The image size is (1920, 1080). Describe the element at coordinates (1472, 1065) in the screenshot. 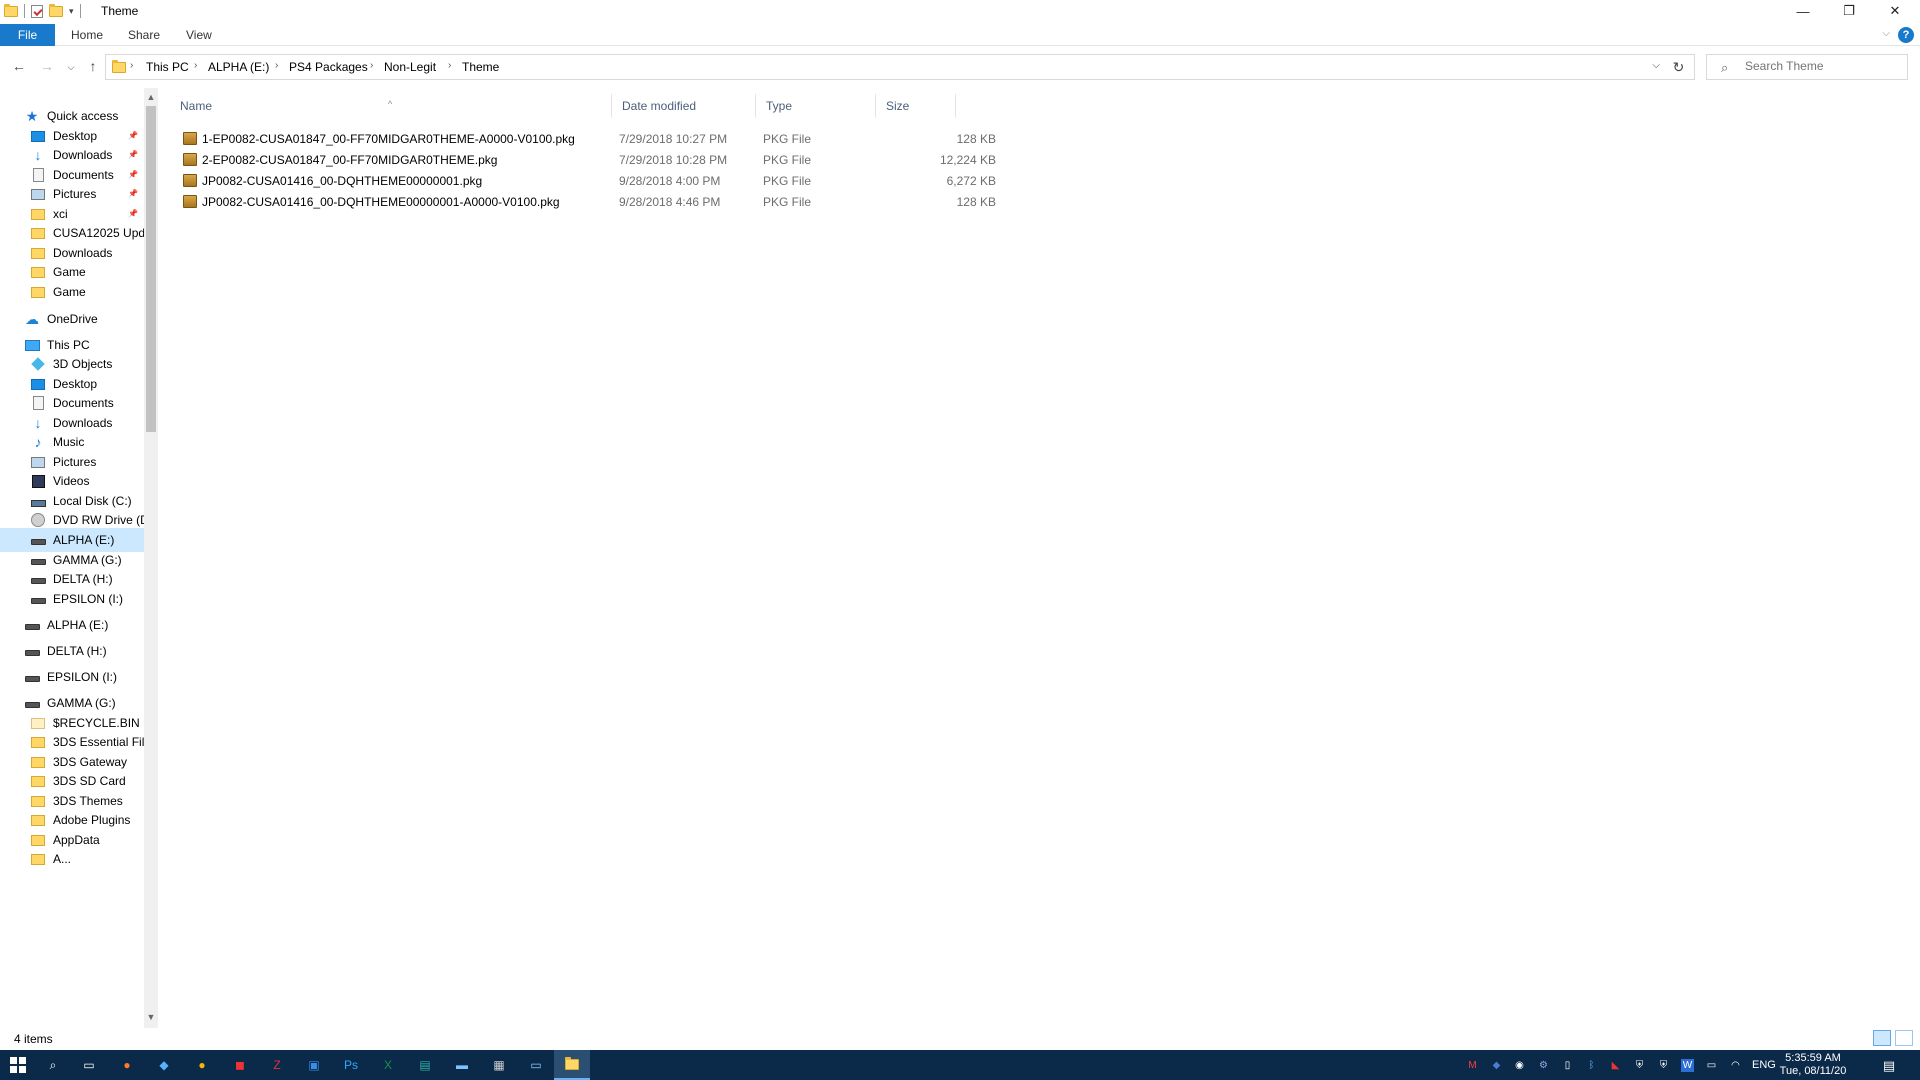

I see `antivirus-tray-icon: M` at that location.